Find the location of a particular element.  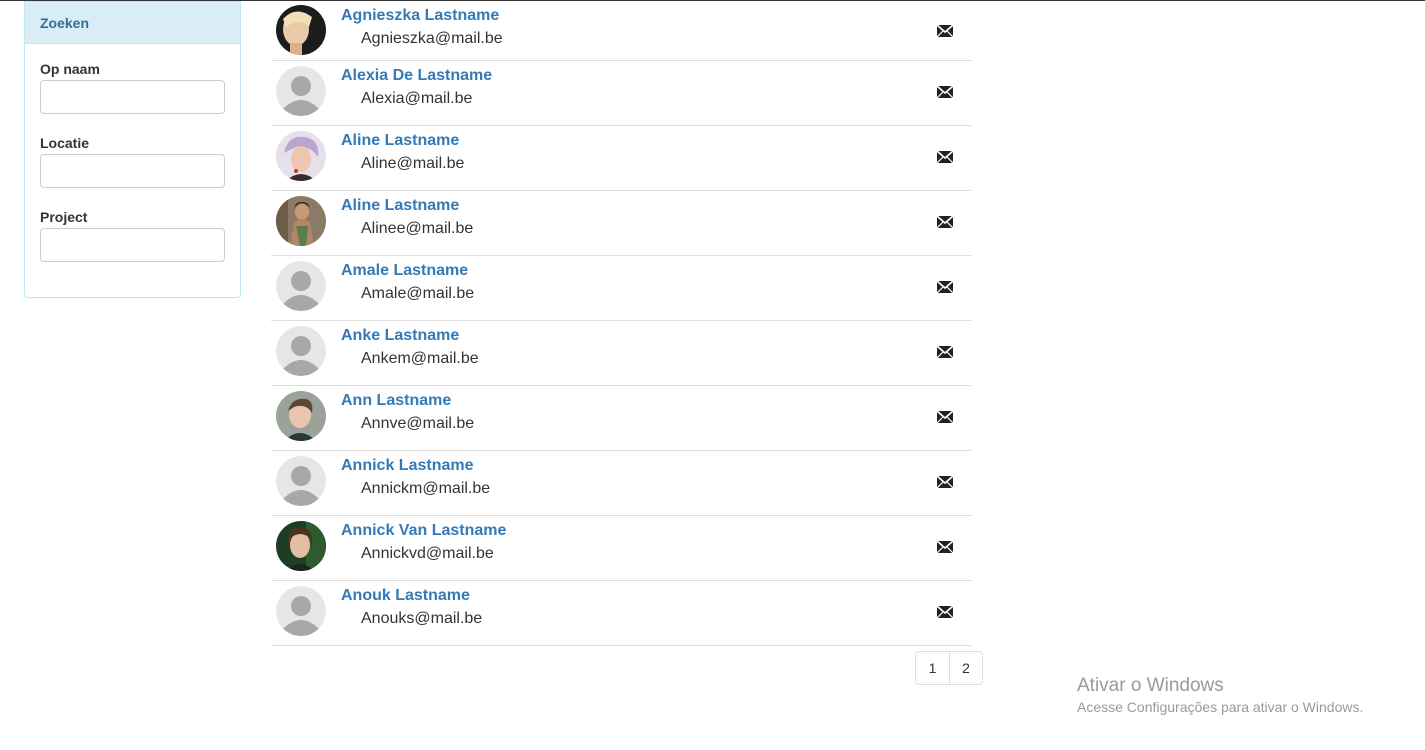

person-row: Amale Lastname Amale@mail.be is located at coordinates (621, 288).